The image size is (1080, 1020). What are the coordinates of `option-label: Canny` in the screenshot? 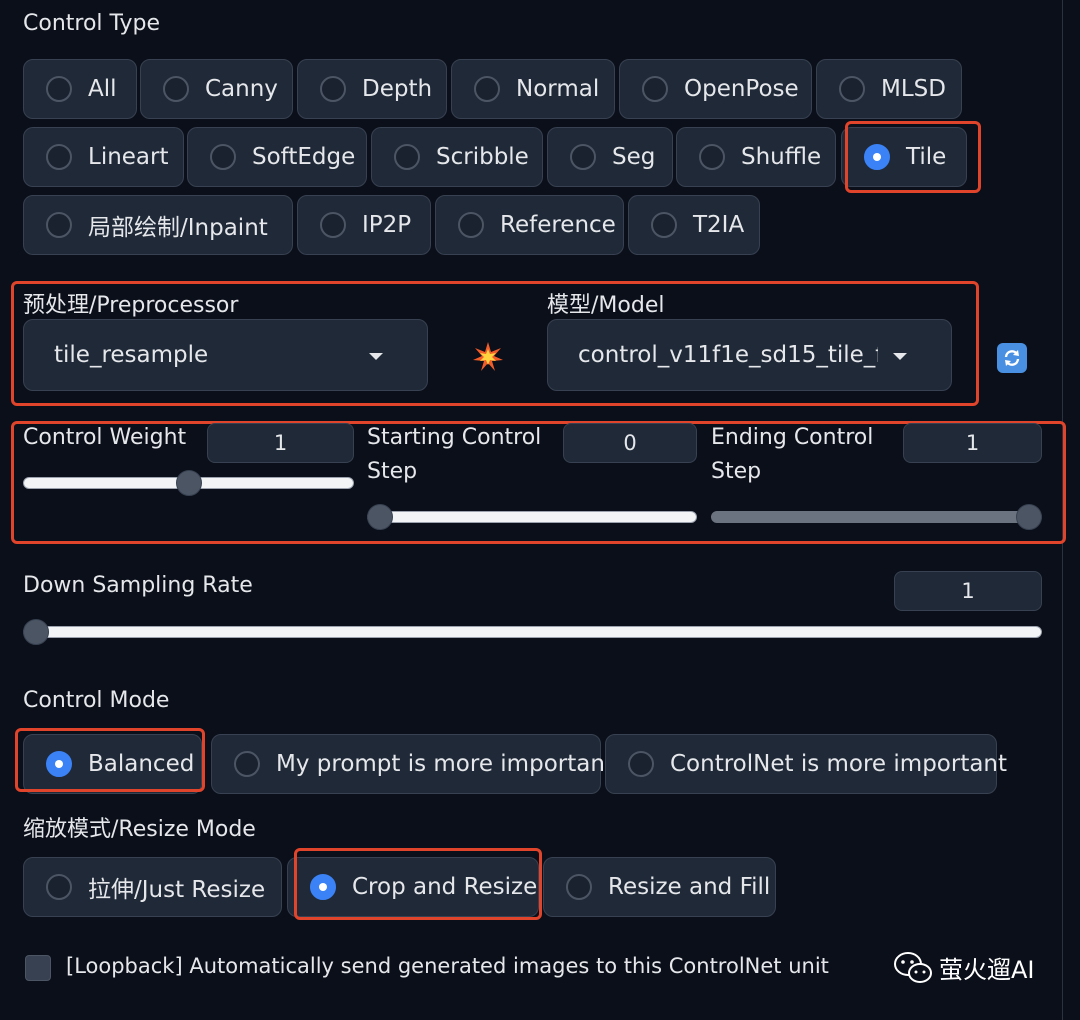 It's located at (241, 89).